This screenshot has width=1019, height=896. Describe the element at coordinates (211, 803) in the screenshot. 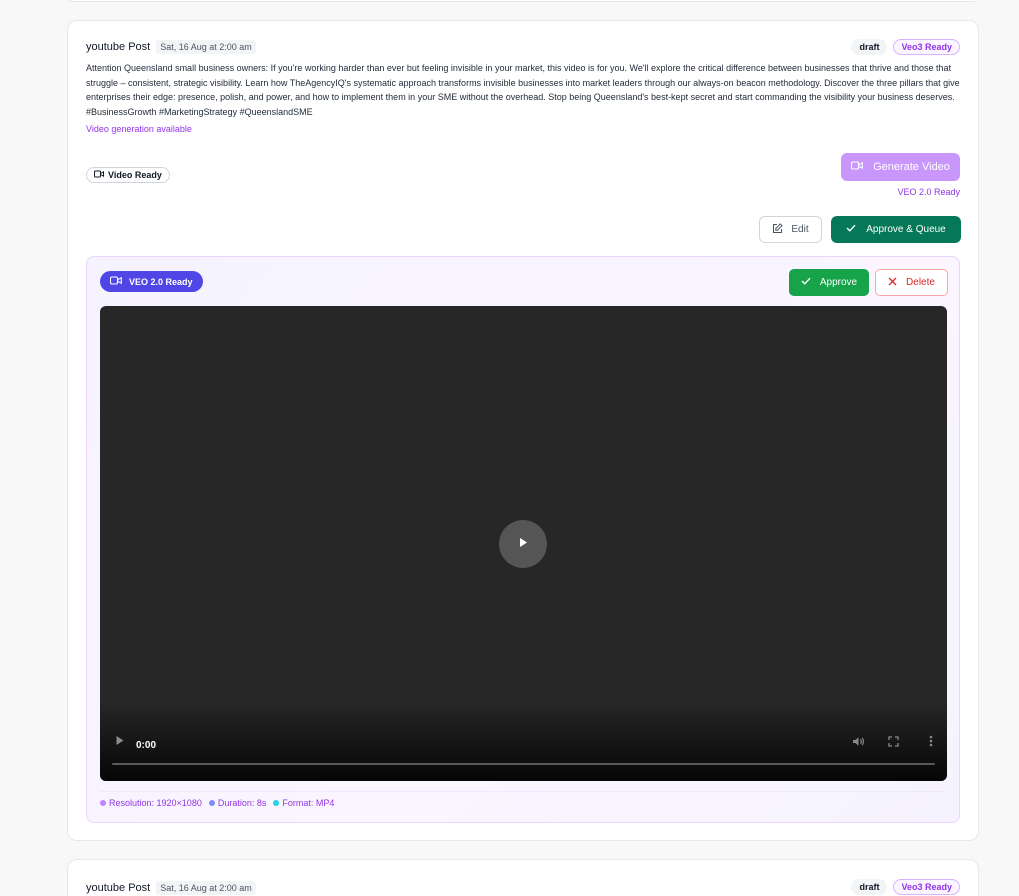

I see `duration-dot-icon` at that location.